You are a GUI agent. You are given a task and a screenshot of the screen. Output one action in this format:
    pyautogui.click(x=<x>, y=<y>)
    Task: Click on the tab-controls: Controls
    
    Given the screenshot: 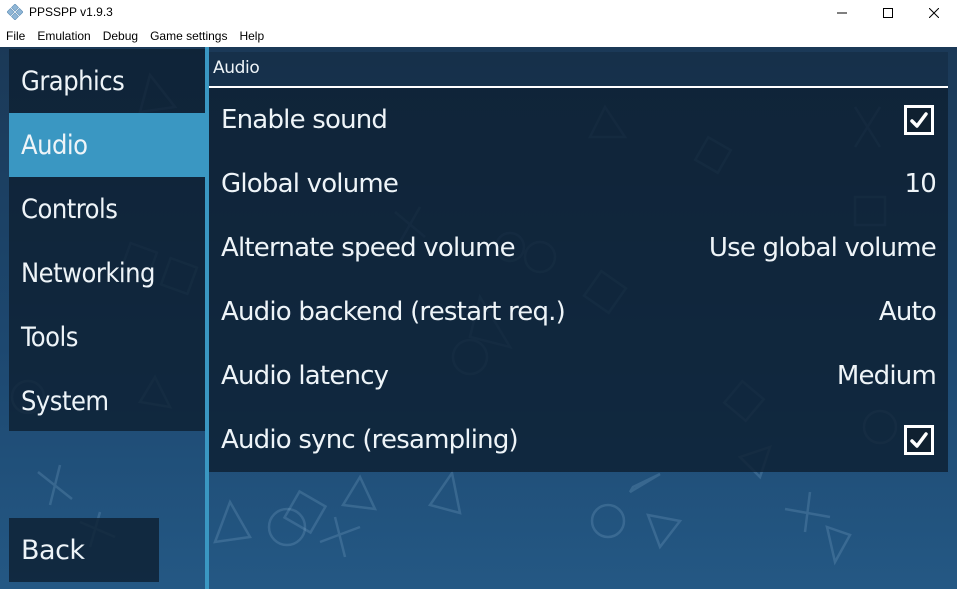 What is the action you would take?
    pyautogui.click(x=107, y=209)
    